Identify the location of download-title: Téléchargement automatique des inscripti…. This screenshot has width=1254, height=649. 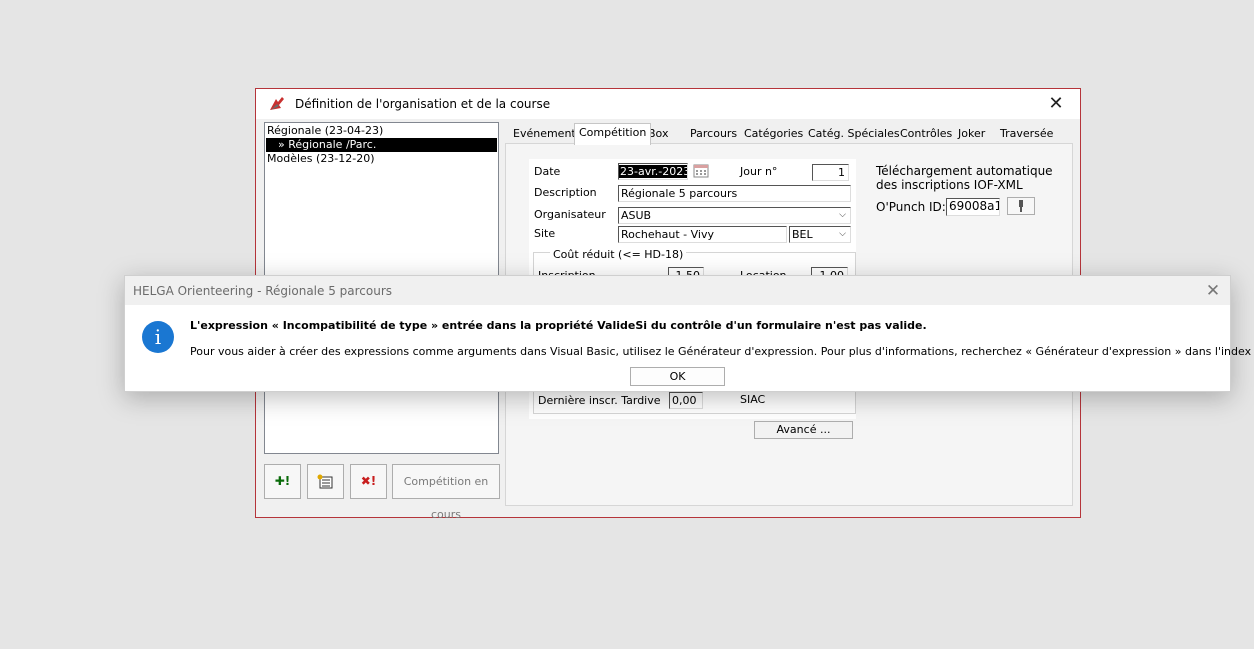
(964, 178).